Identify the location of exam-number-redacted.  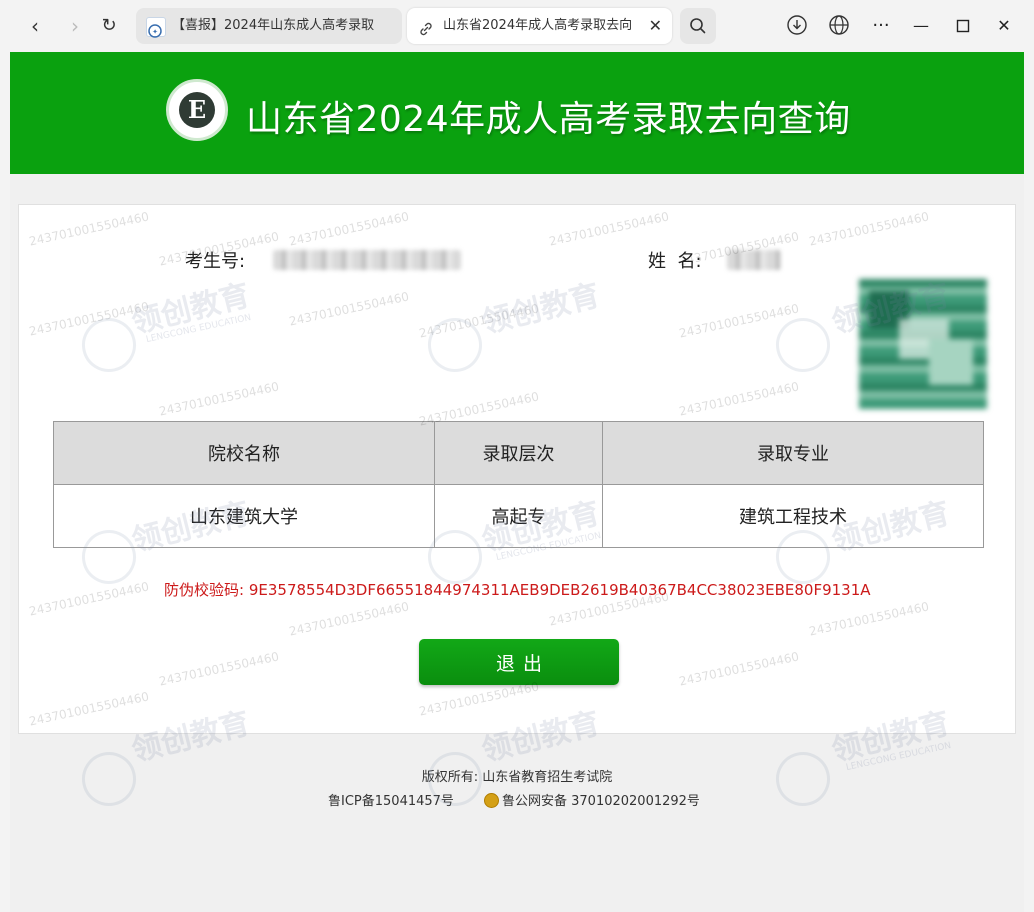
(367, 260).